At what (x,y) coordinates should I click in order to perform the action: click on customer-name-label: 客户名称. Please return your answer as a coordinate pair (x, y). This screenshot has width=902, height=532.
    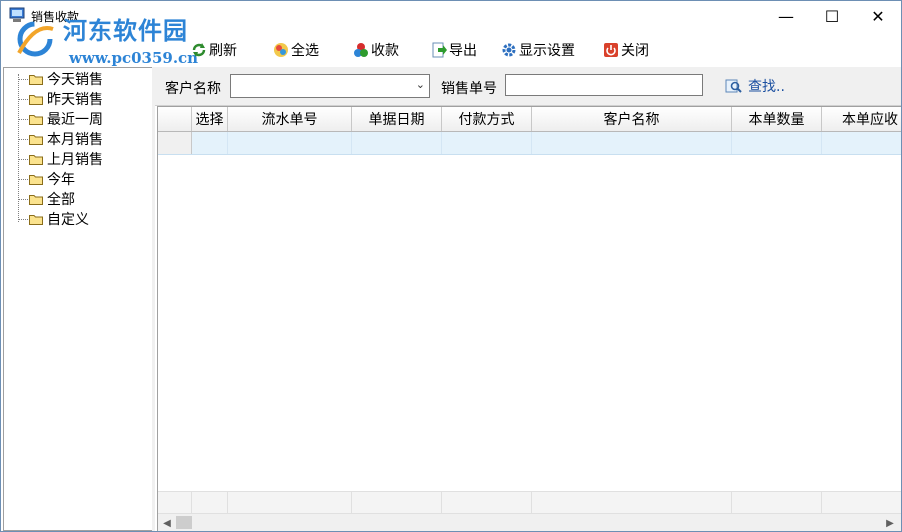
    Looking at the image, I should click on (193, 89).